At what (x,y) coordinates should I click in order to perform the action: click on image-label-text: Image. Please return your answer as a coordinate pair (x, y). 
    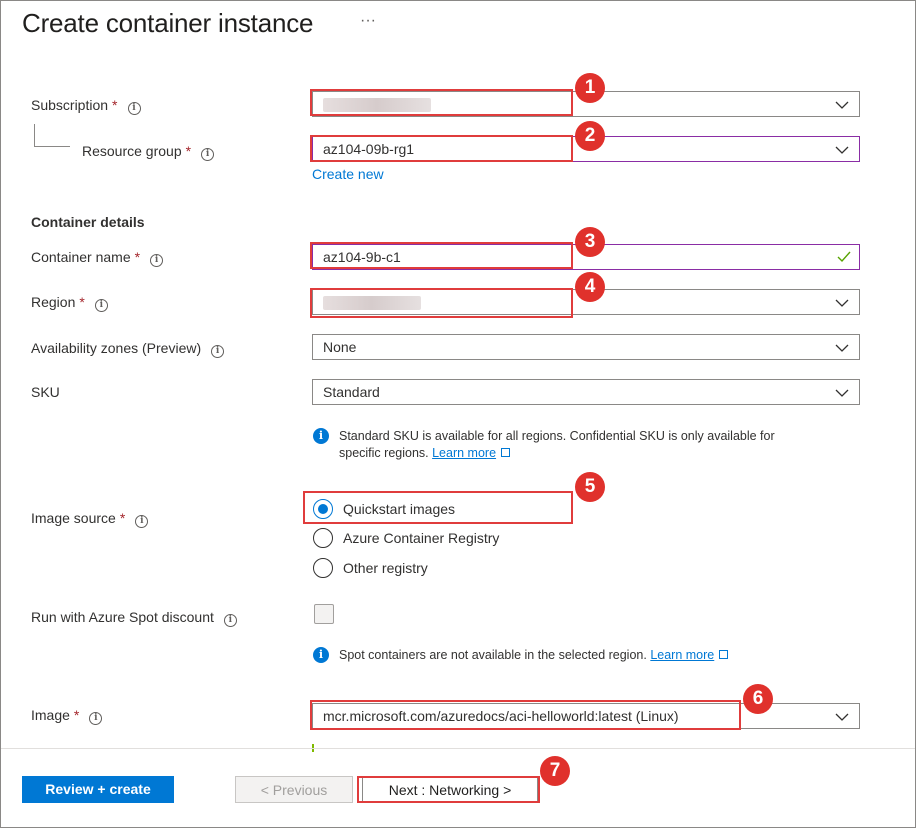
    Looking at the image, I should click on (50, 715).